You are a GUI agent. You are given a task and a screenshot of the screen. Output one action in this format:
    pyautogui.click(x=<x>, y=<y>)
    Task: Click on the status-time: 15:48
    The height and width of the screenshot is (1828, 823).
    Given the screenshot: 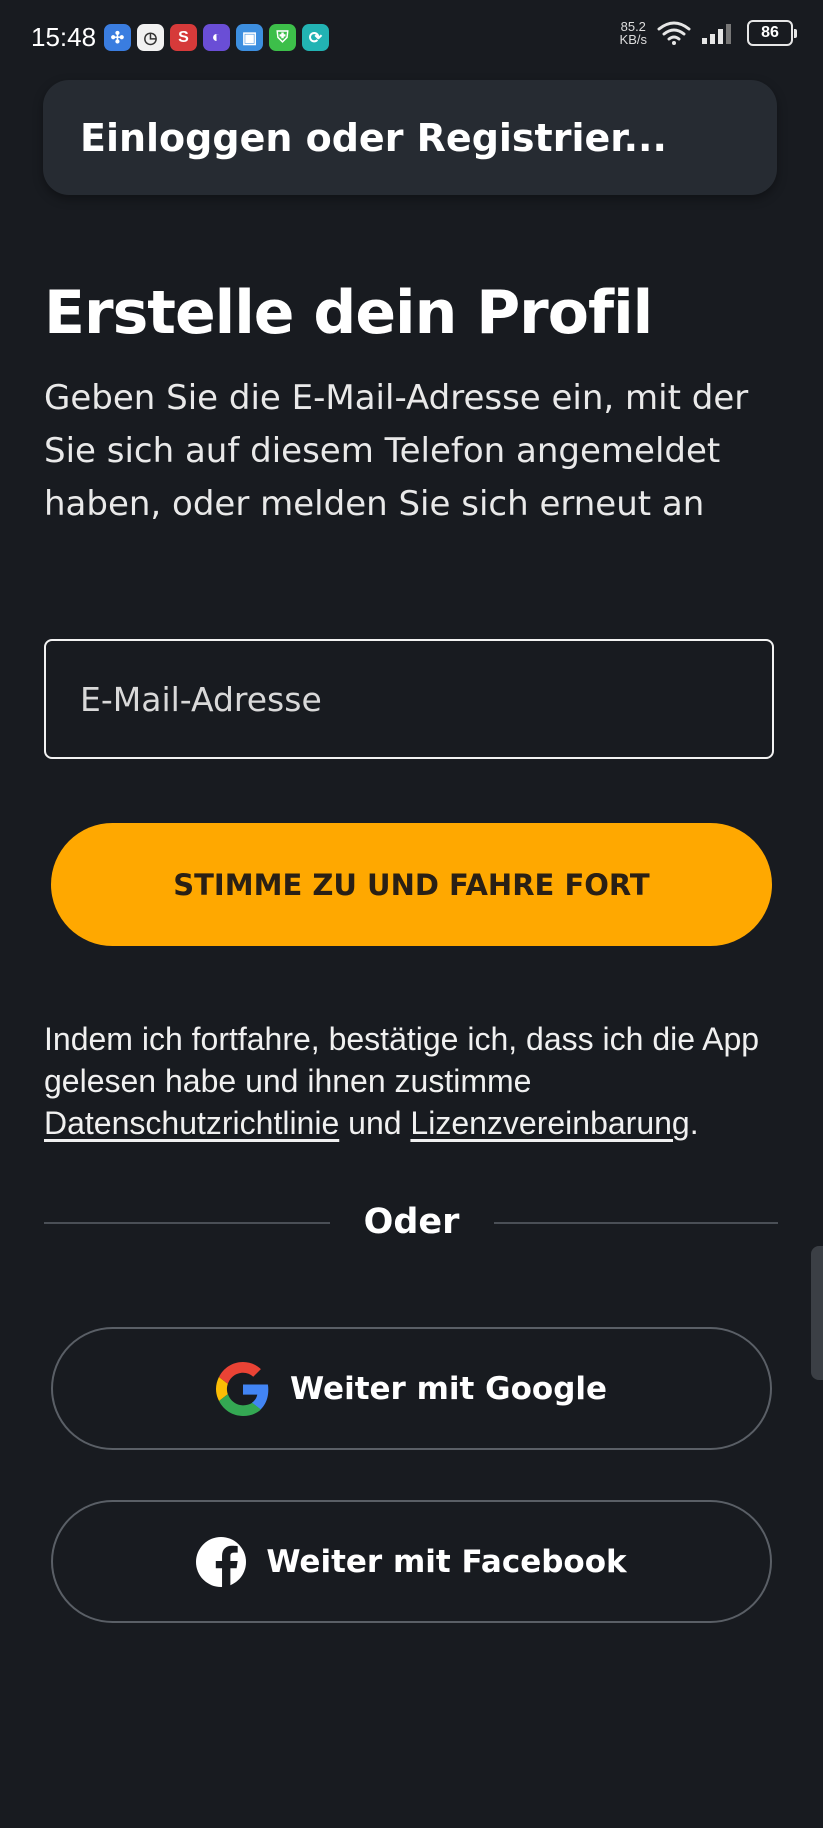 What is the action you would take?
    pyautogui.click(x=64, y=37)
    